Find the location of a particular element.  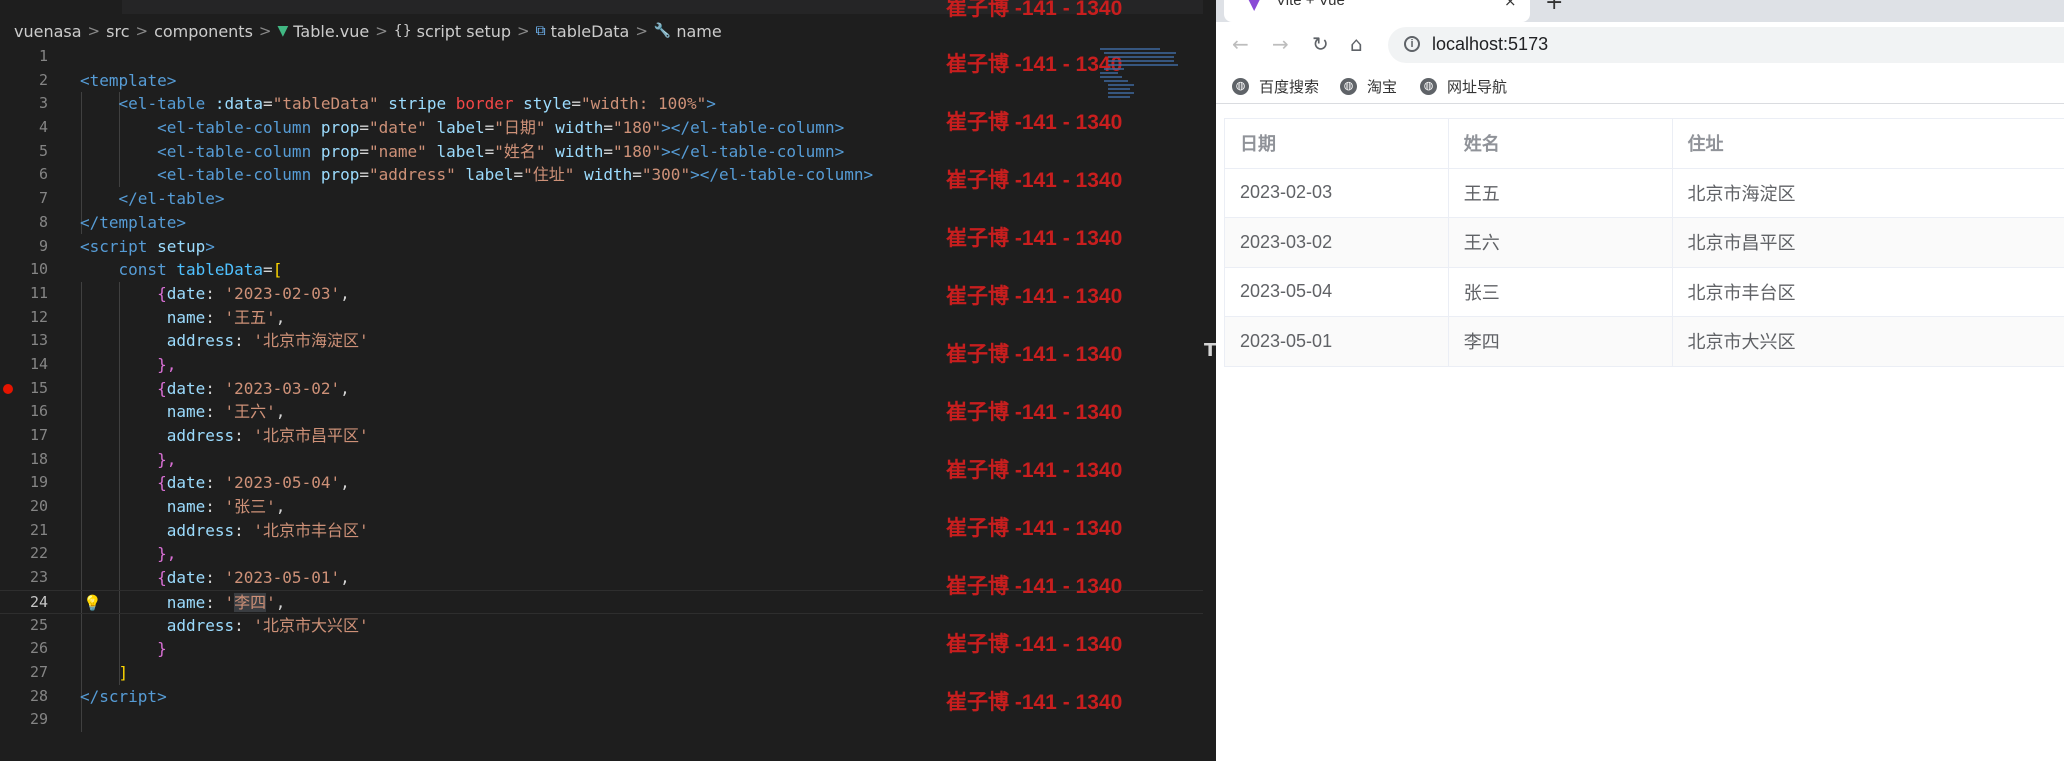

table-cell: 2023-03-02 is located at coordinates (1336, 242).